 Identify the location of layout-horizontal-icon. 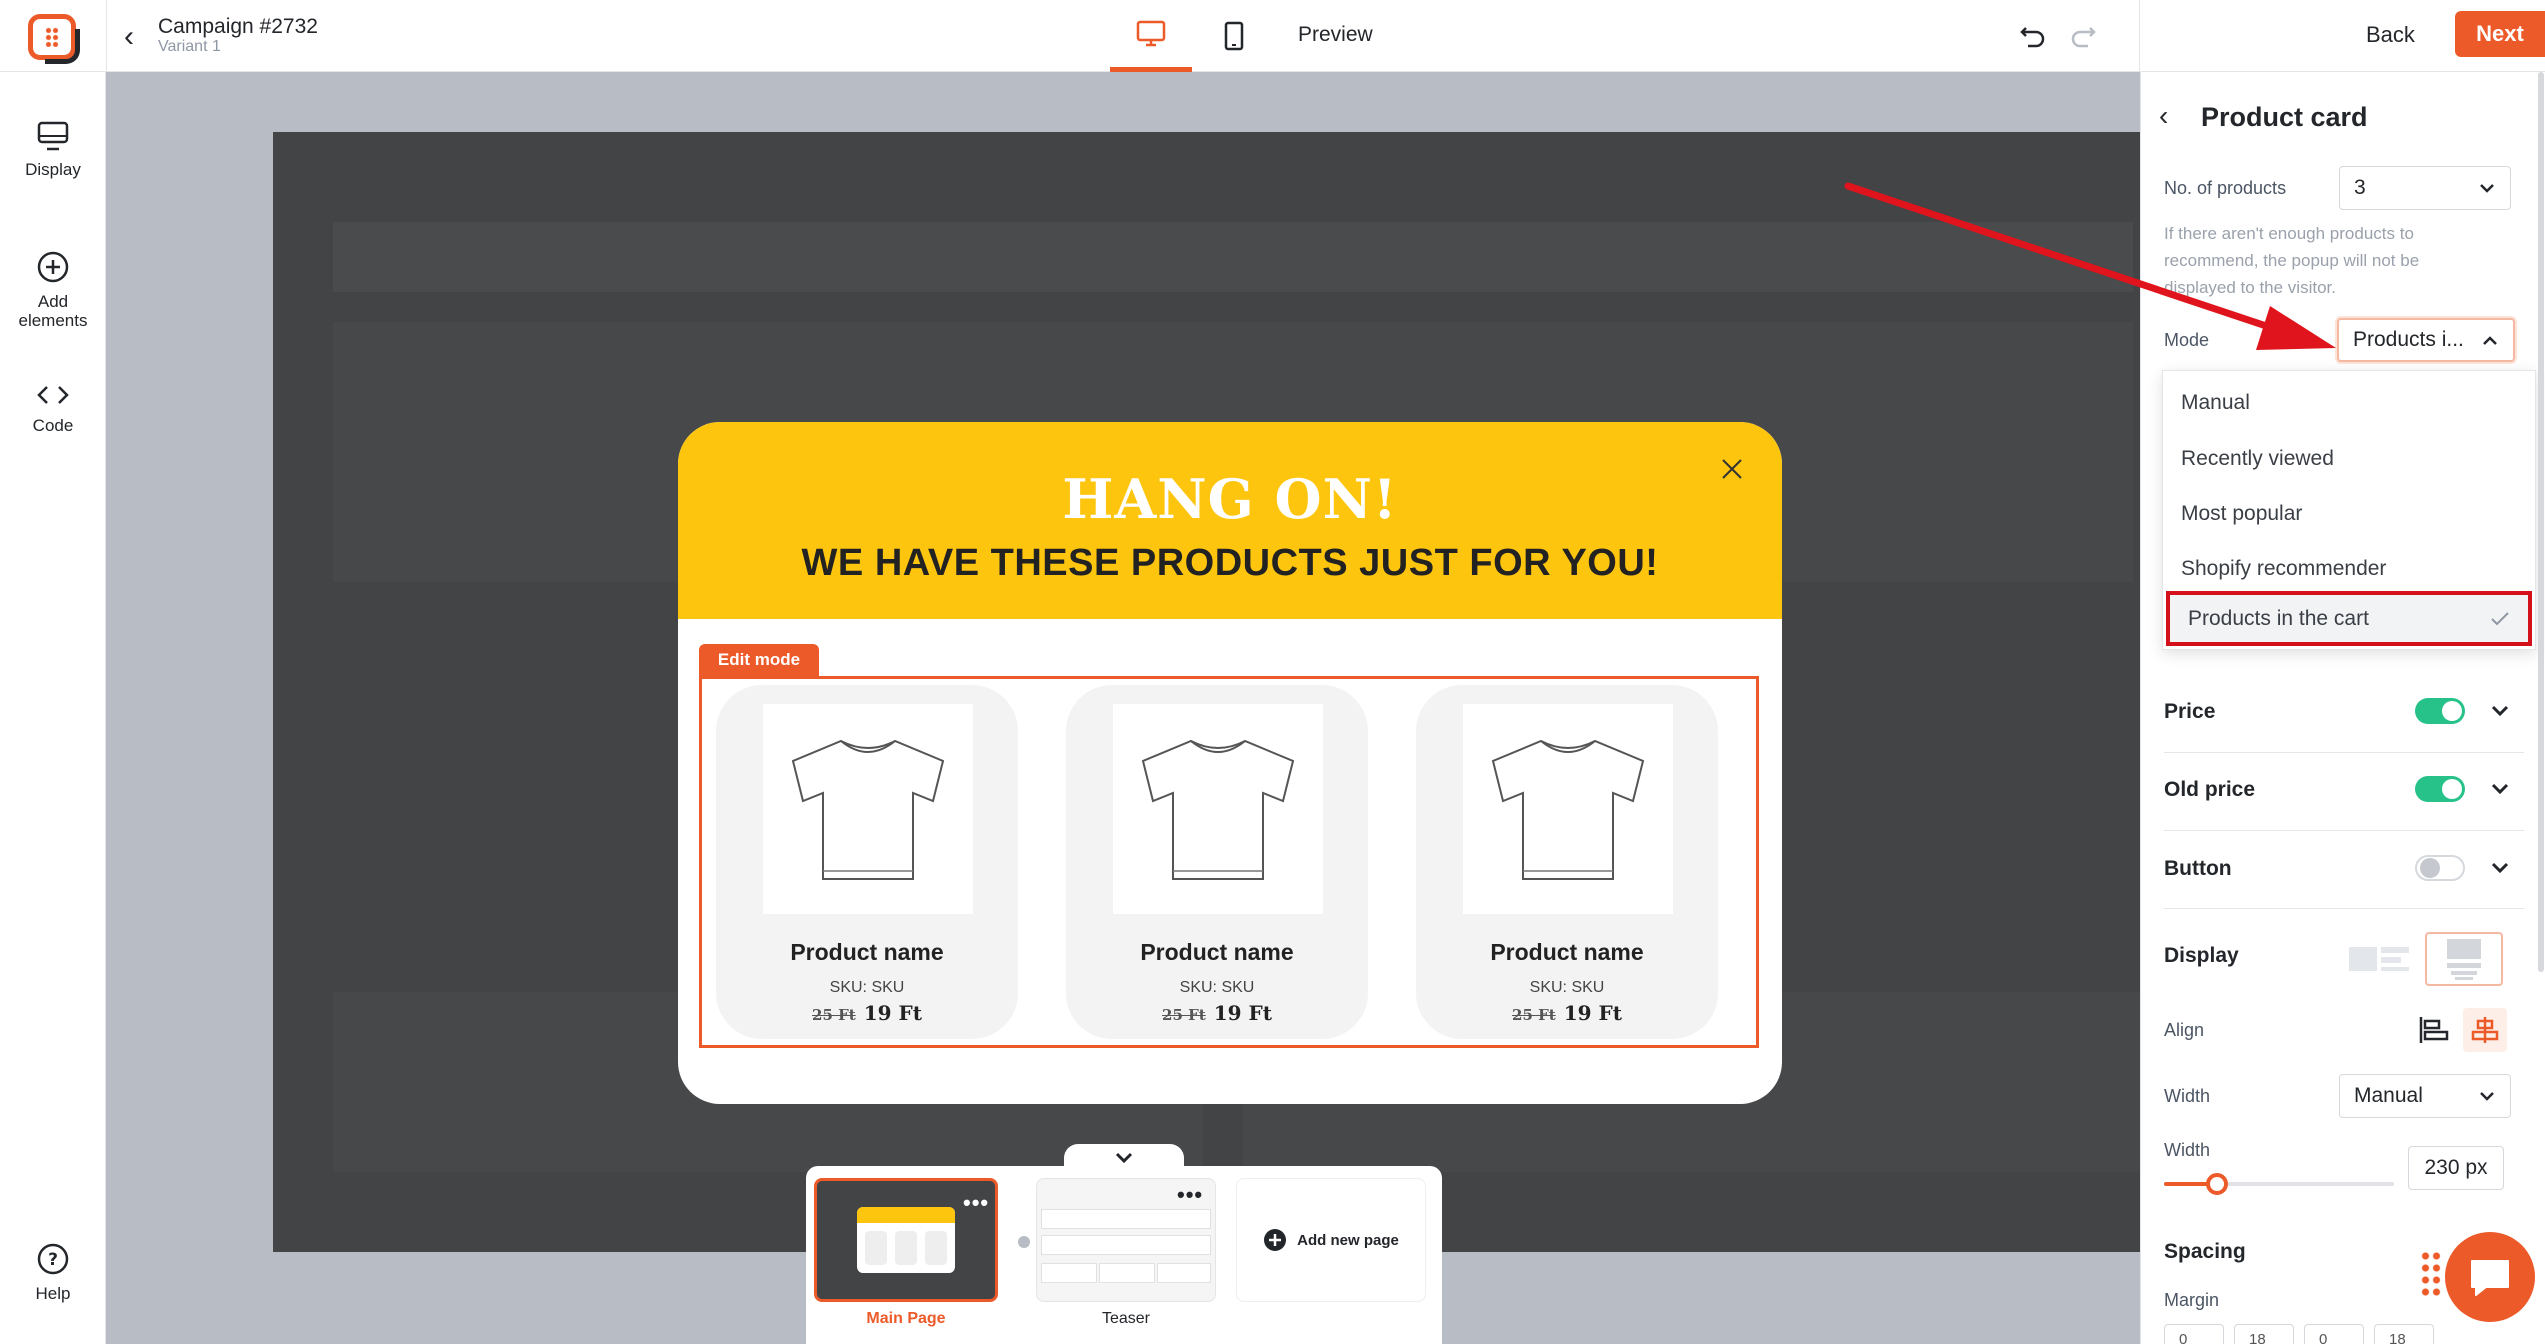
(2379, 959).